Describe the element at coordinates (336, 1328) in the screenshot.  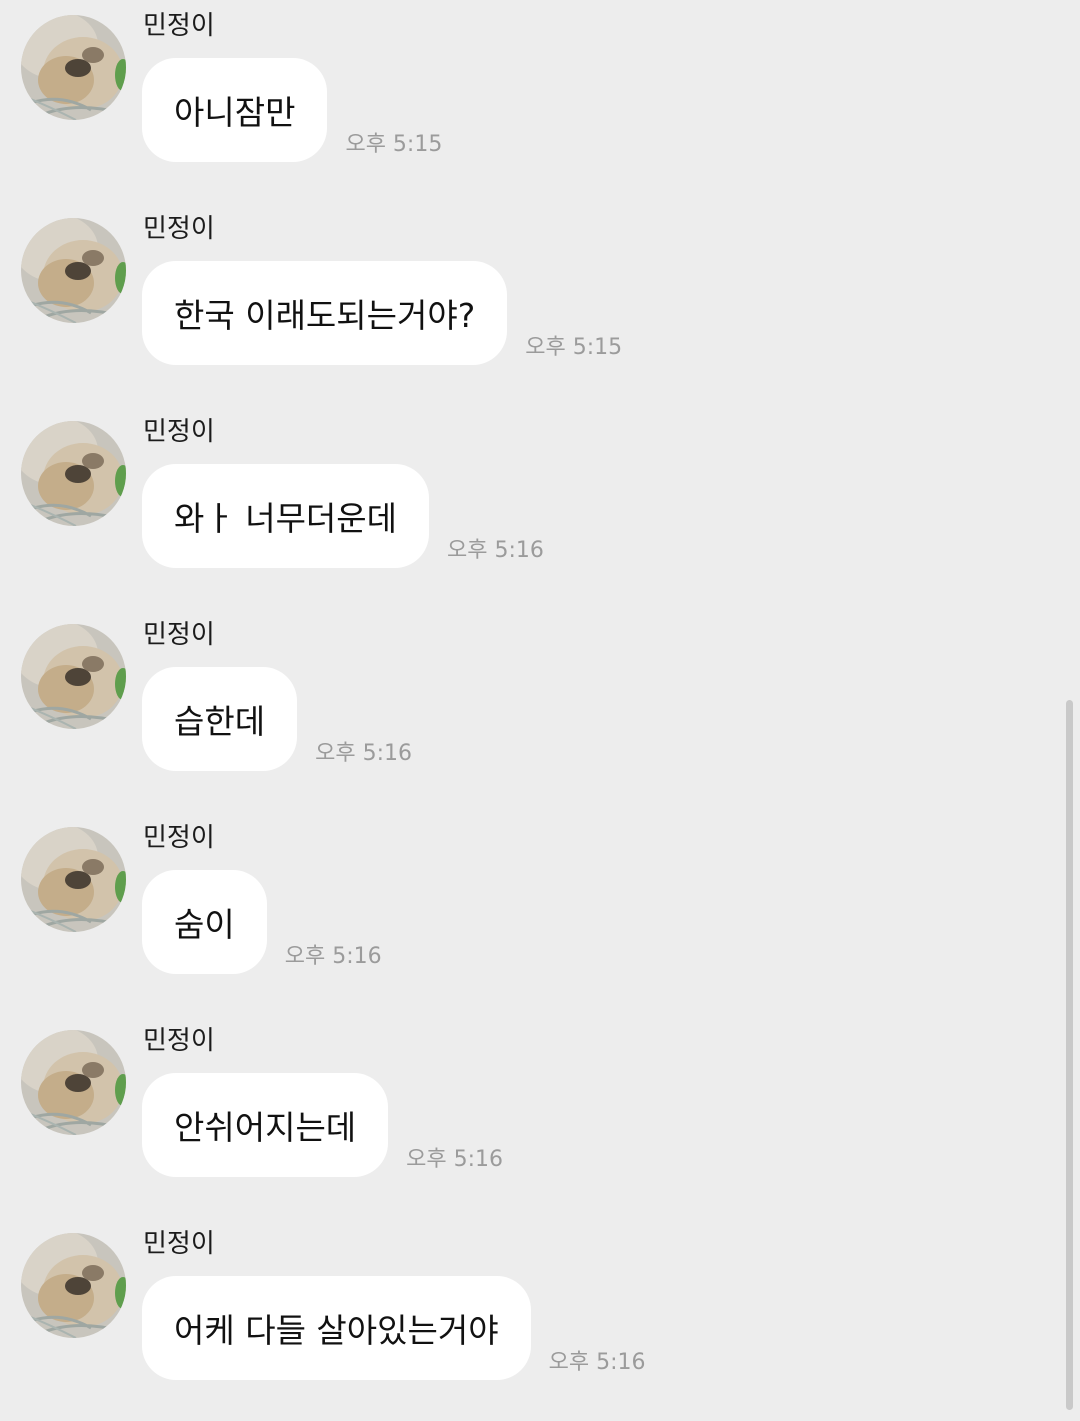
I see `message-bubble: 어케 다들 살아있는거야` at that location.